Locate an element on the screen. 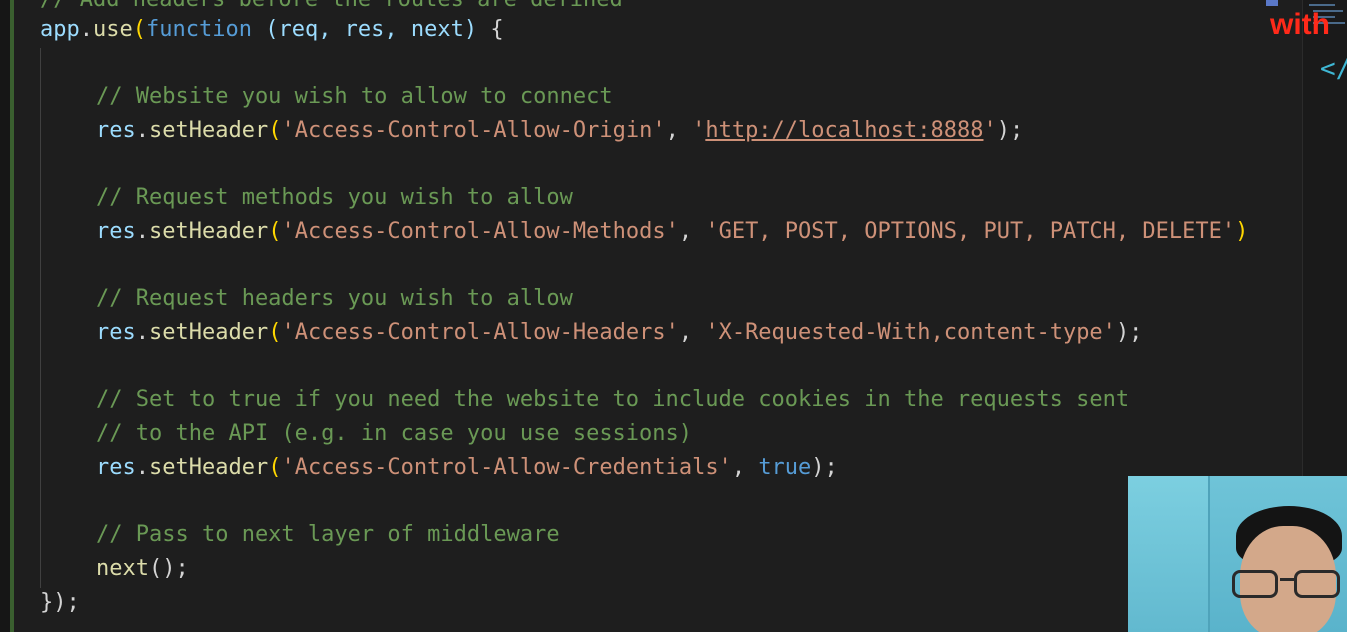 The image size is (1347, 632). git-modified-indicator is located at coordinates (12, 316).